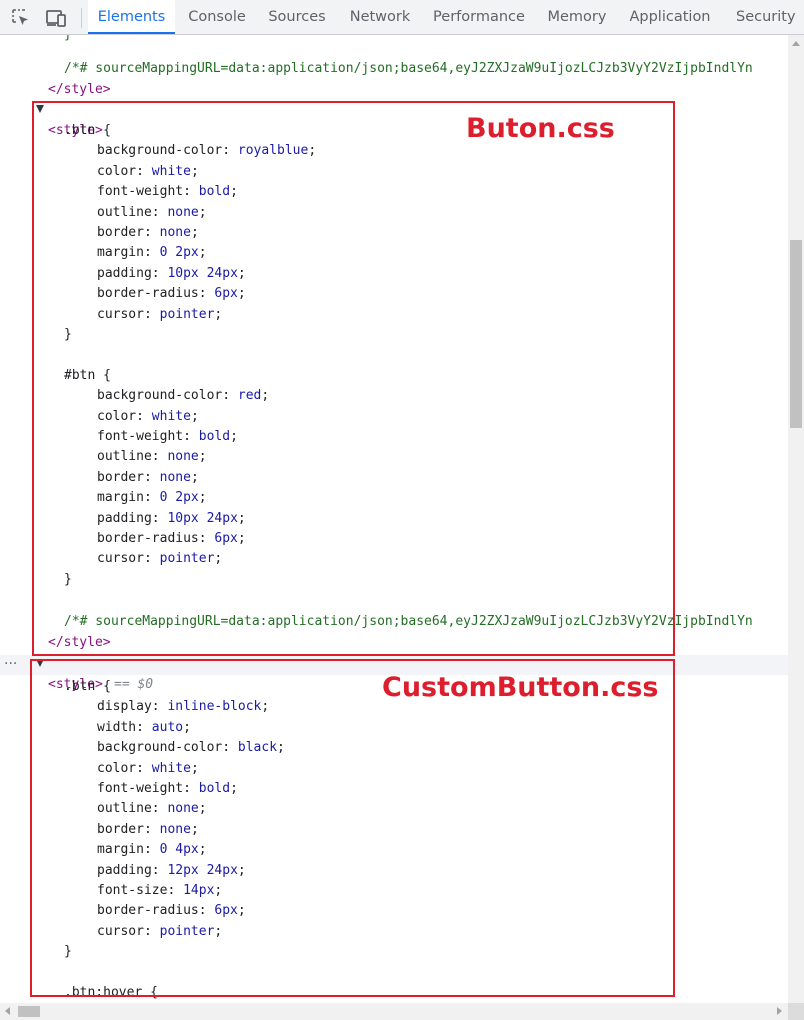 The image size is (804, 1020). What do you see at coordinates (131, 17) in the screenshot?
I see `tab-elements: Elements` at bounding box center [131, 17].